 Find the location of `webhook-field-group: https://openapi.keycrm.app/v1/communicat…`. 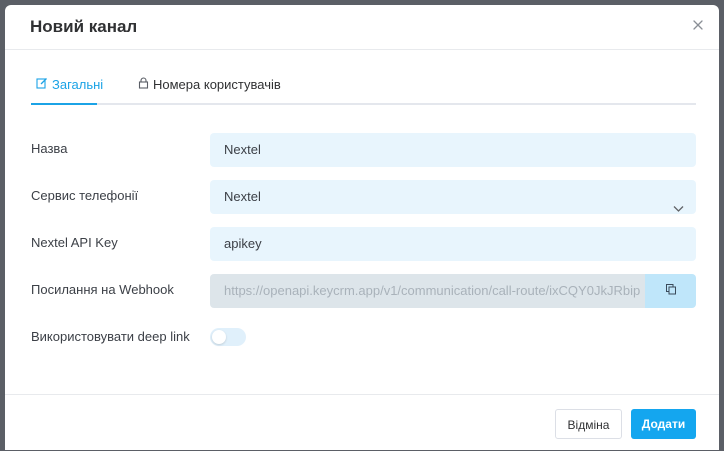

webhook-field-group: https://openapi.keycrm.app/v1/communicat… is located at coordinates (453, 291).